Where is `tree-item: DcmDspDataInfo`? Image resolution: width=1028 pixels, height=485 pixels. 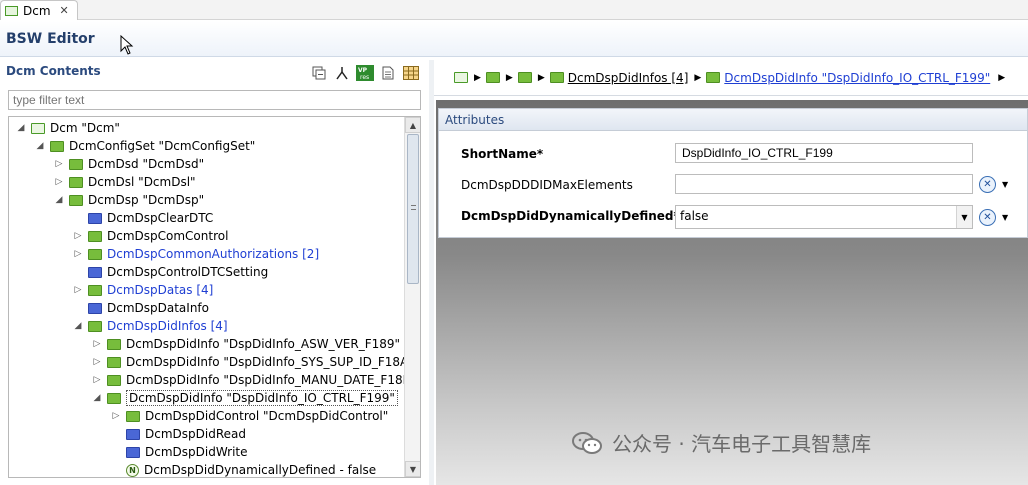
tree-item: DcmDspDataInfo is located at coordinates (140, 308).